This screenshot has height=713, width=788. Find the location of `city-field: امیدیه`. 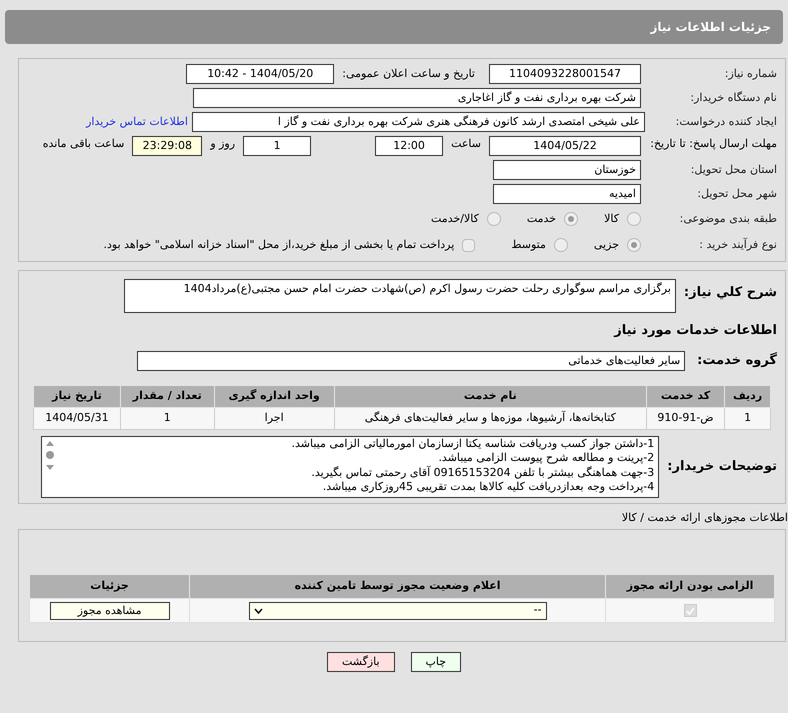

city-field: امیدیه is located at coordinates (567, 194).